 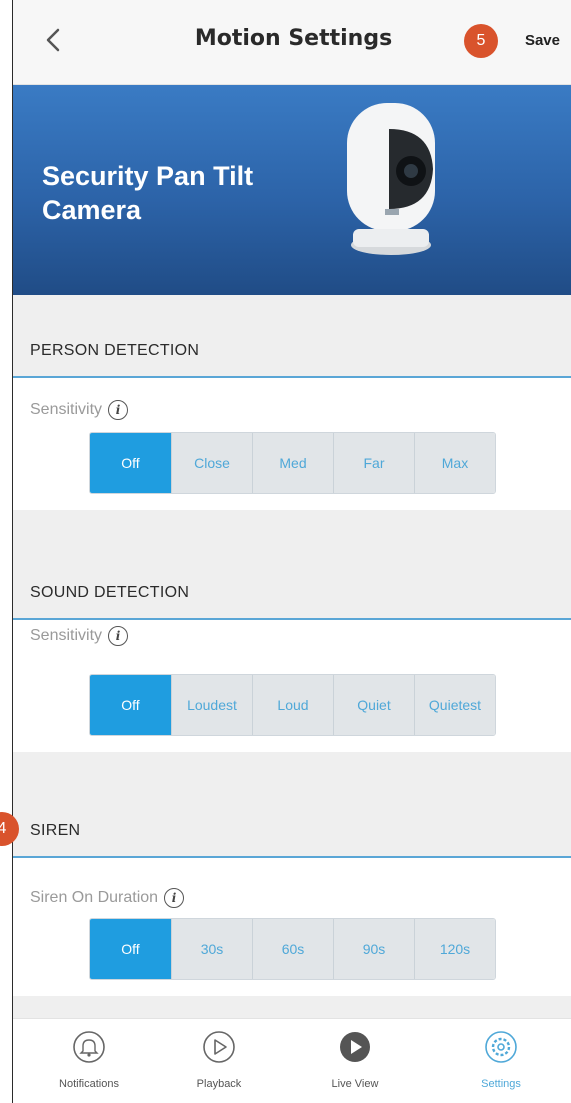 What do you see at coordinates (211, 705) in the screenshot?
I see `sound-option-loudest: Loudest` at bounding box center [211, 705].